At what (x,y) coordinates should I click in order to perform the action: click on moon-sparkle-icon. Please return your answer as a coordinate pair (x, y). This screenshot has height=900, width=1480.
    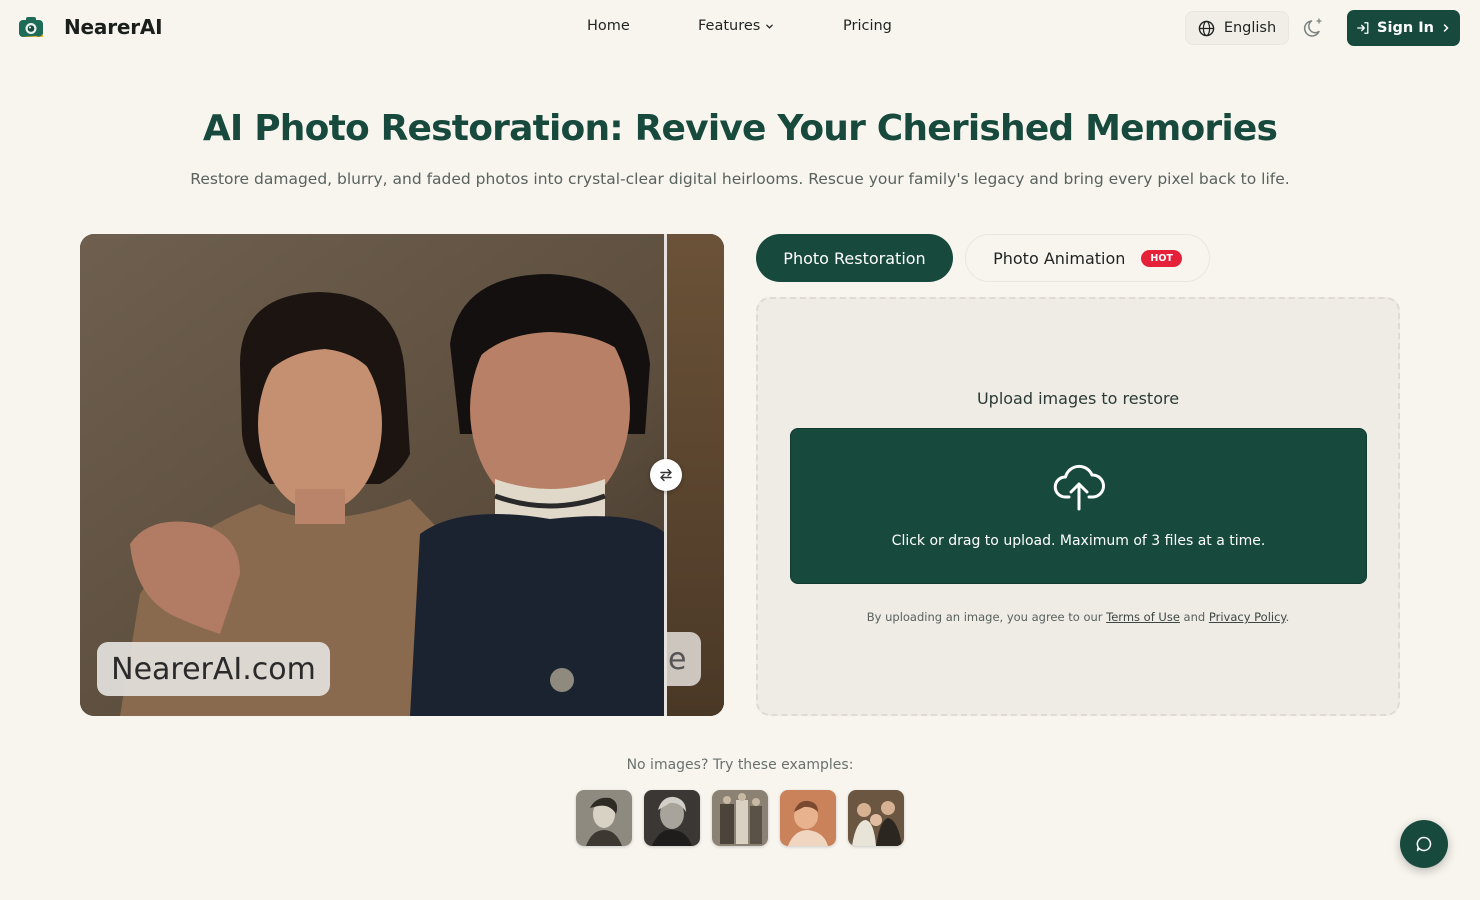
    Looking at the image, I should click on (1314, 28).